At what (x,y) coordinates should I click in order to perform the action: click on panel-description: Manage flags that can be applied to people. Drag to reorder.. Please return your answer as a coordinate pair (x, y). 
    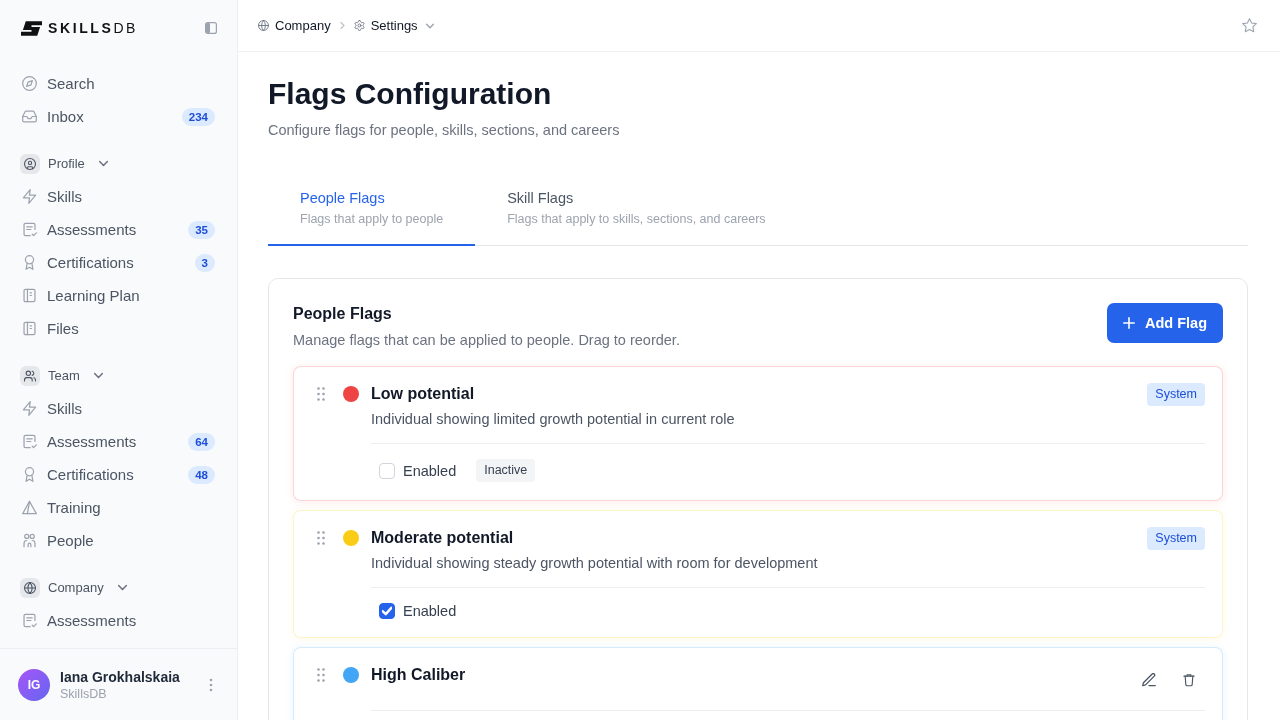
    Looking at the image, I should click on (486, 340).